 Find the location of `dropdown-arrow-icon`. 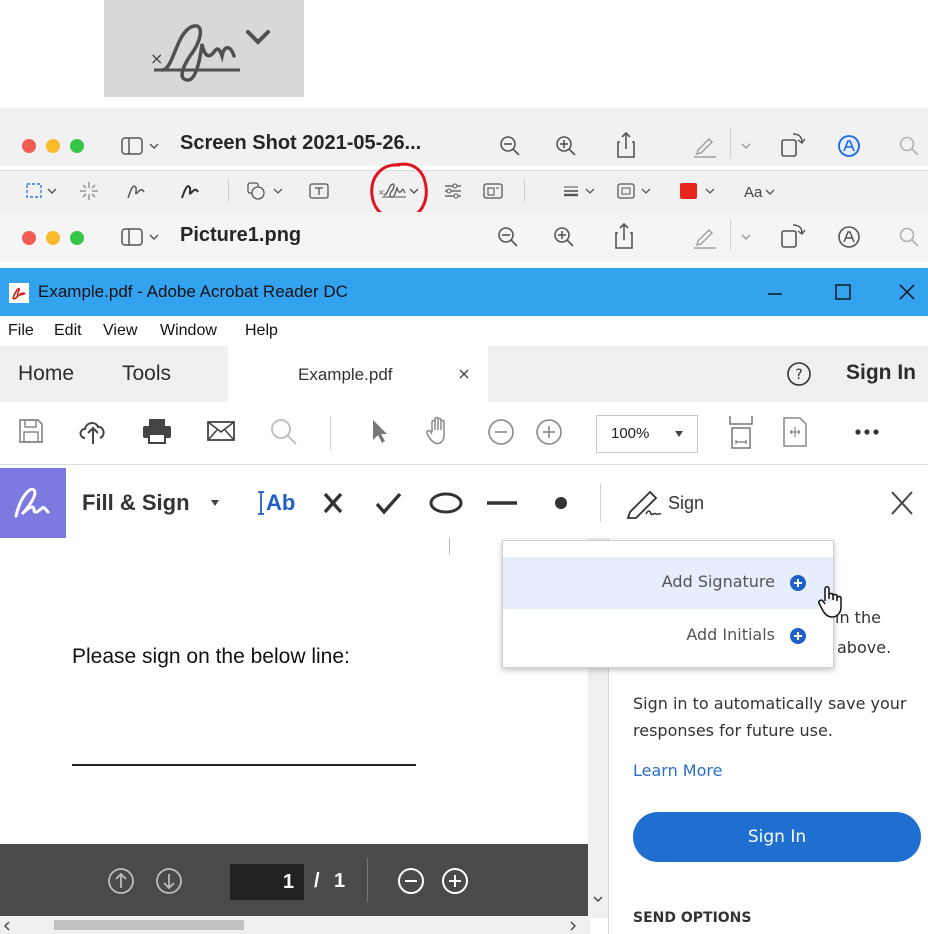

dropdown-arrow-icon is located at coordinates (215, 503).